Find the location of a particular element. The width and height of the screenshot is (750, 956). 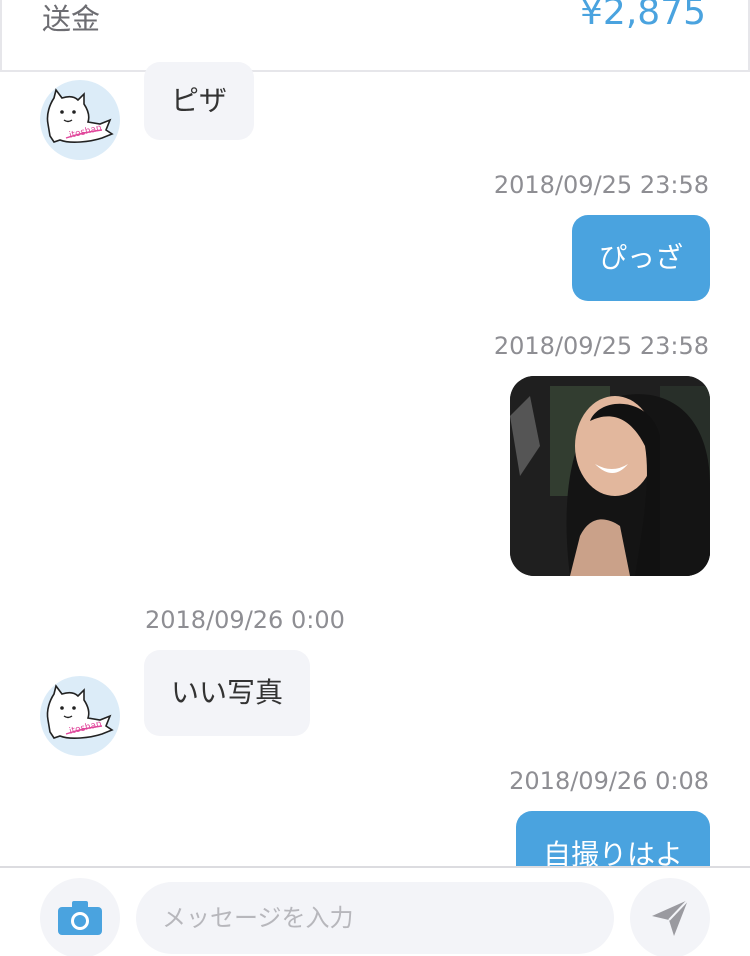

photo-message is located at coordinates (610, 476).